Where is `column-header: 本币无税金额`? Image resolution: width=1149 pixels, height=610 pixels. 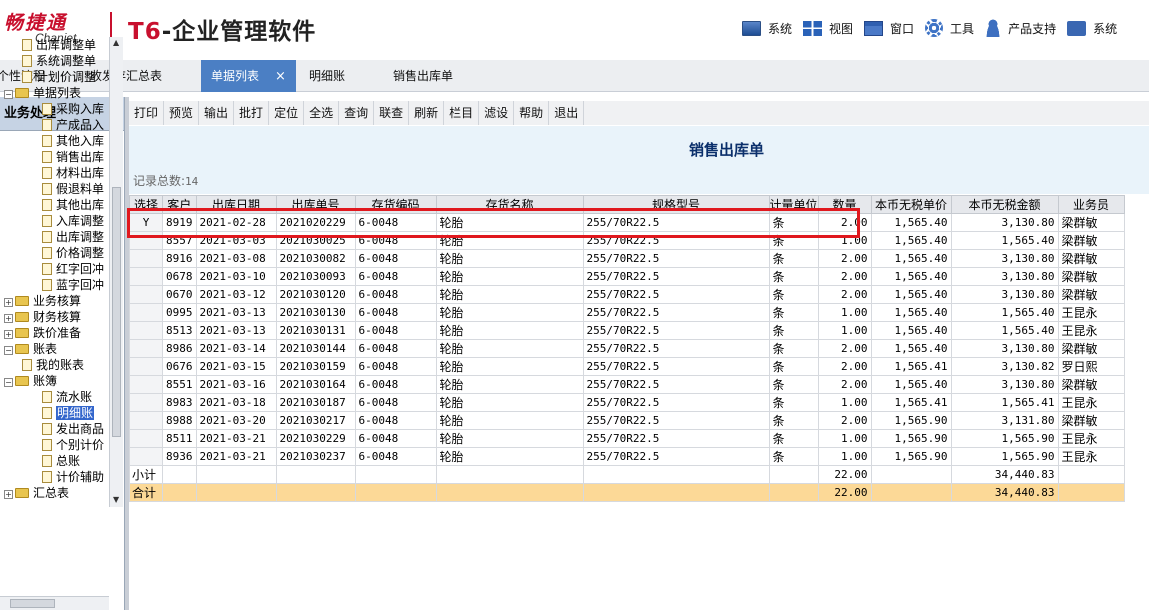
column-header: 本币无税金额 is located at coordinates (1004, 204).